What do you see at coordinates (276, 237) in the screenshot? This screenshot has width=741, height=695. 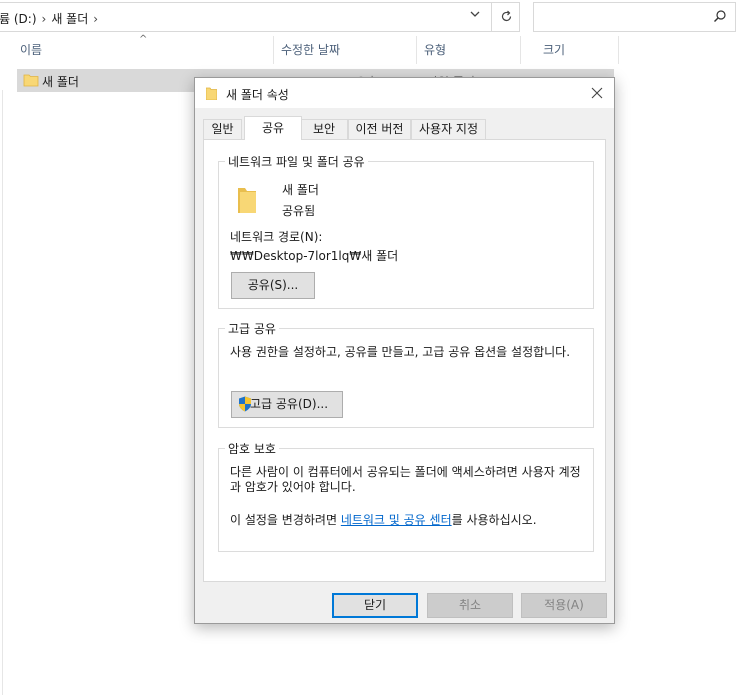 I see `network-path-label: 네트워크 경로(N):` at bounding box center [276, 237].